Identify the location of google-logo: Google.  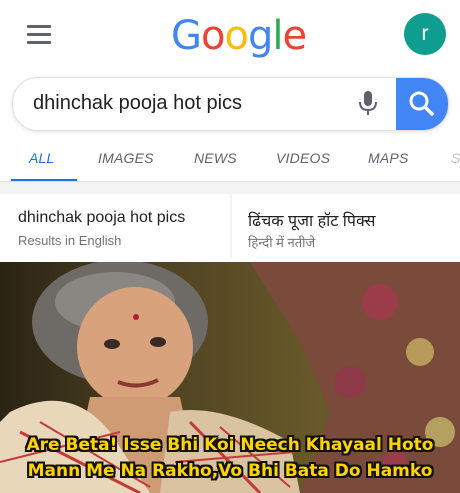
(239, 36).